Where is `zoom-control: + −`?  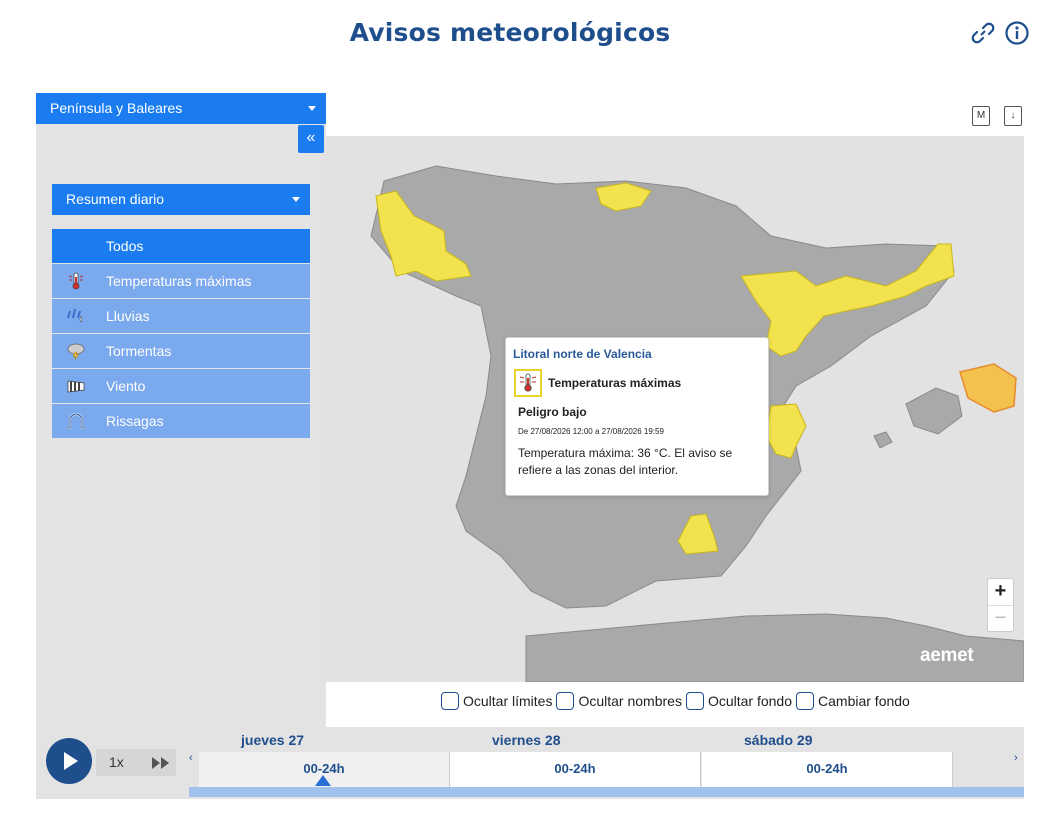 zoom-control: + − is located at coordinates (1000, 605).